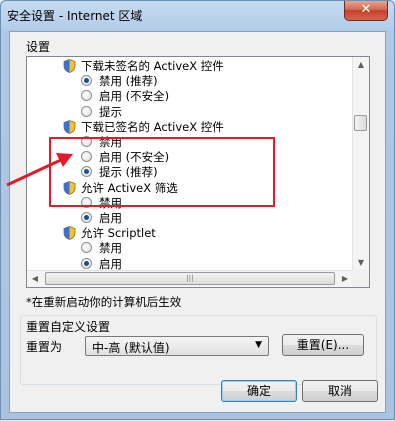 The height and width of the screenshot is (421, 395). What do you see at coordinates (68, 327) in the screenshot?
I see `reset-group-title: 重置自定义设置` at bounding box center [68, 327].